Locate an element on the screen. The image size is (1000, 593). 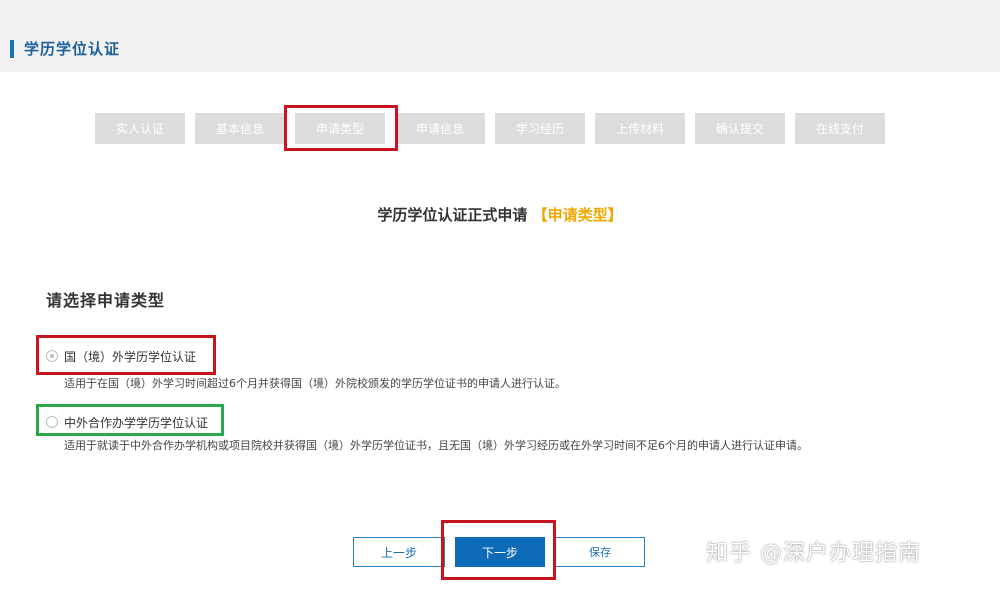
select-type-label: 请选择申请类型 is located at coordinates (106, 300).